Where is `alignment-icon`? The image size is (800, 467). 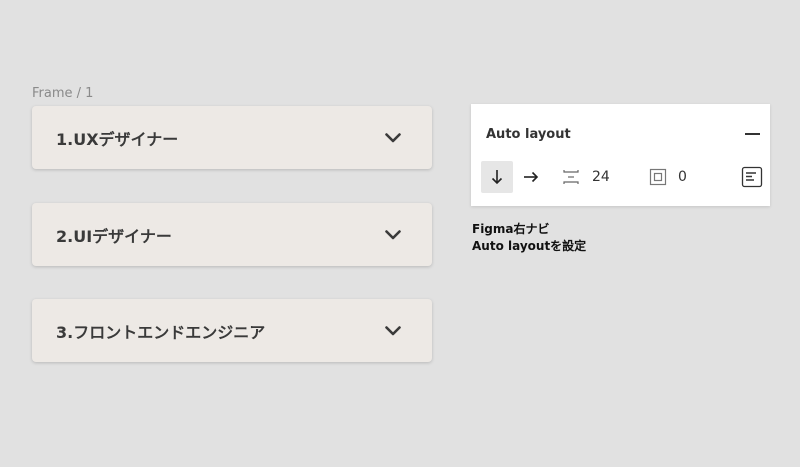
alignment-icon is located at coordinates (752, 177).